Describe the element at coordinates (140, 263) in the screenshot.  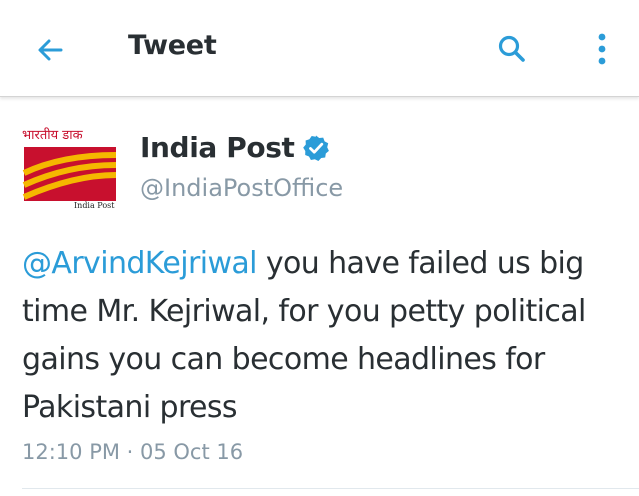
I see `mention-link: @ArvindKejriwal` at that location.